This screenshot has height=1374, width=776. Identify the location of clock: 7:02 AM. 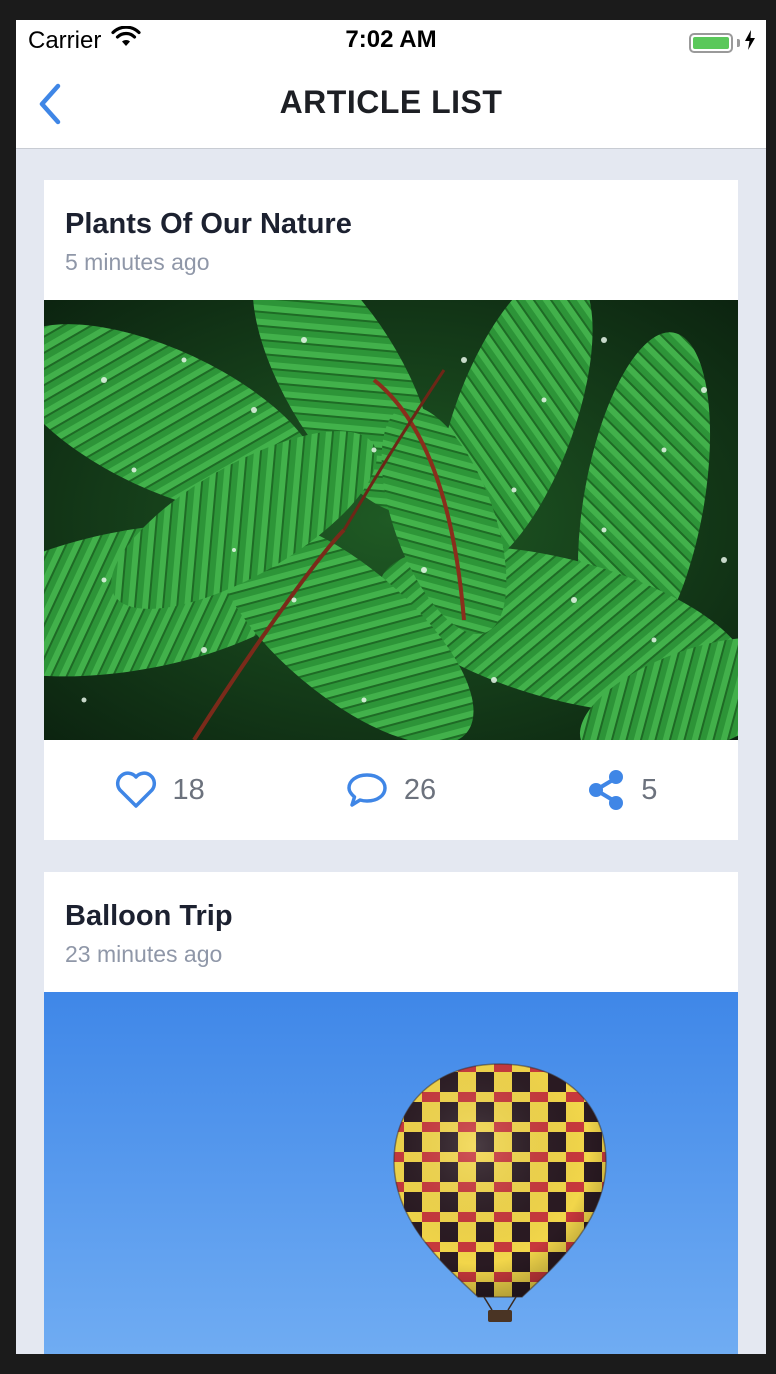
(391, 39).